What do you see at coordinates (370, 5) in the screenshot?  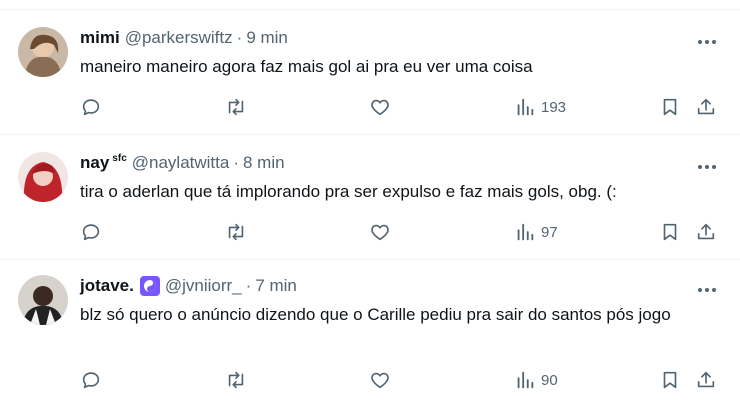 I see `top-divider` at bounding box center [370, 5].